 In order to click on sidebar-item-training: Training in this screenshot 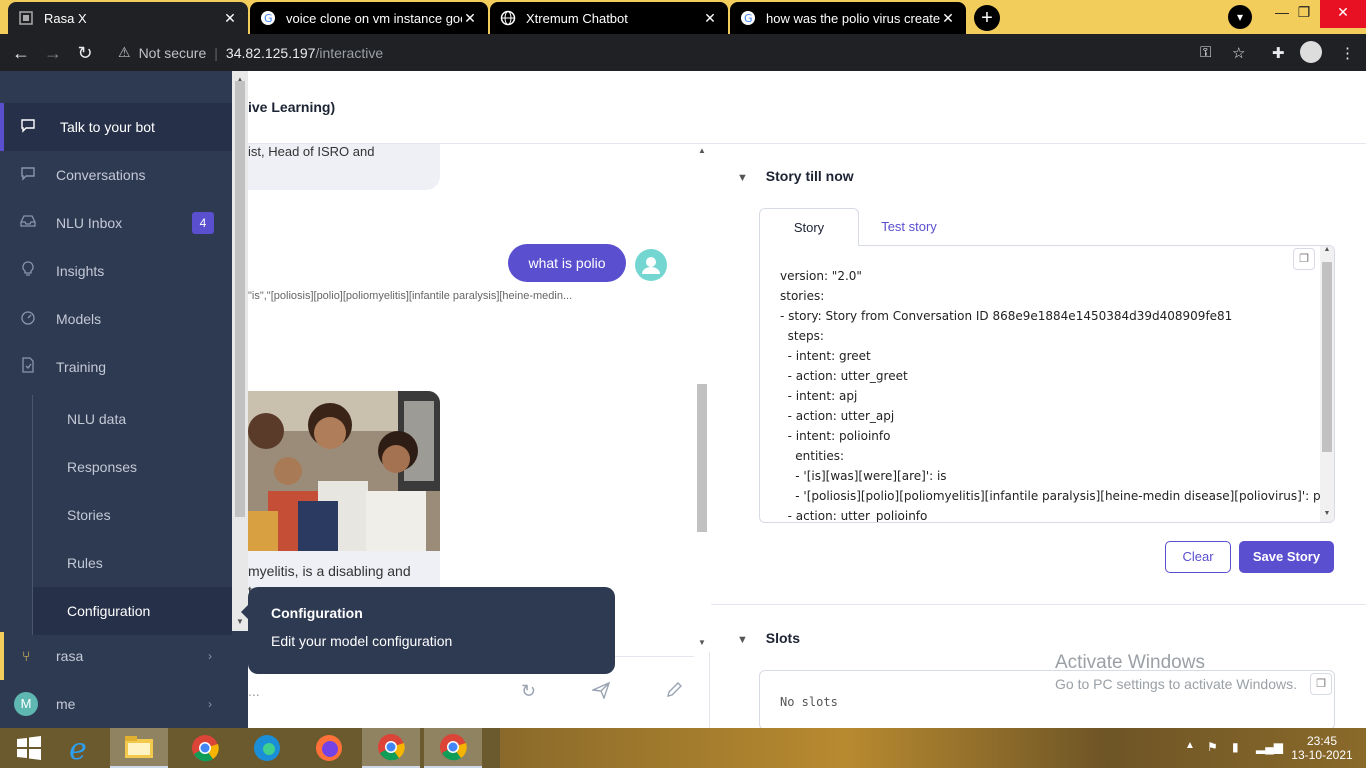, I will do `click(116, 367)`.